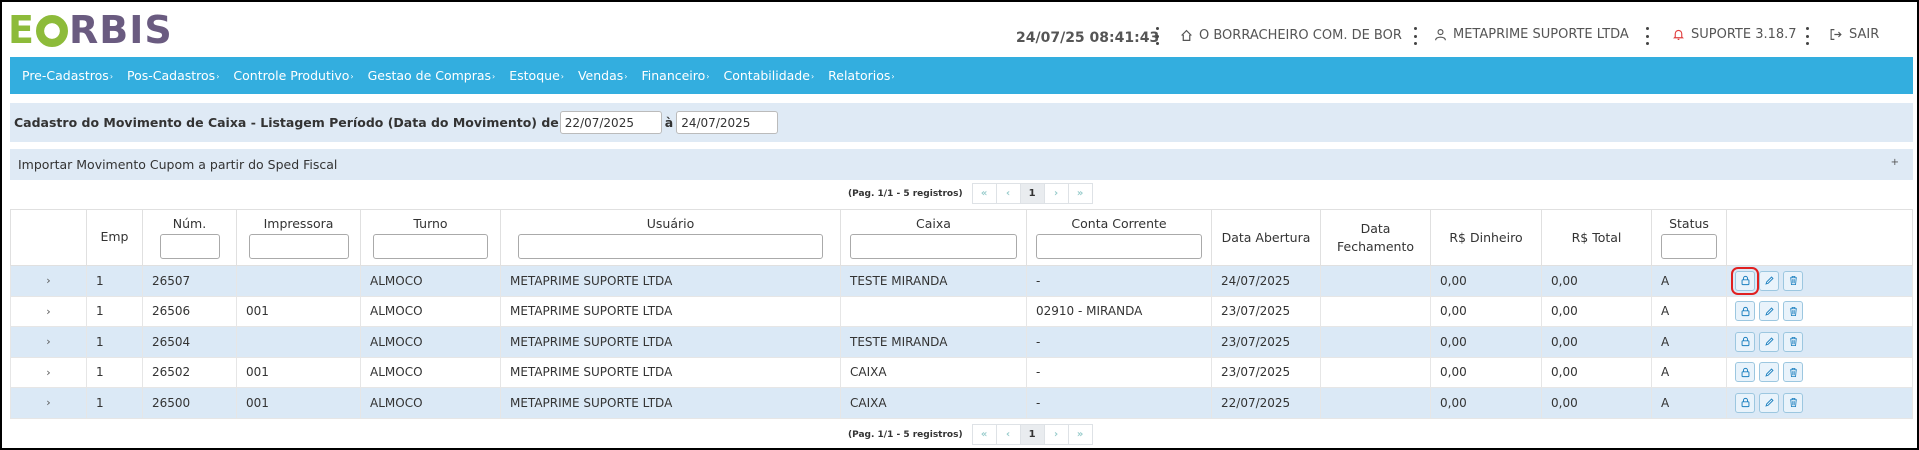  What do you see at coordinates (1689, 246) in the screenshot?
I see `filter-status-input` at bounding box center [1689, 246].